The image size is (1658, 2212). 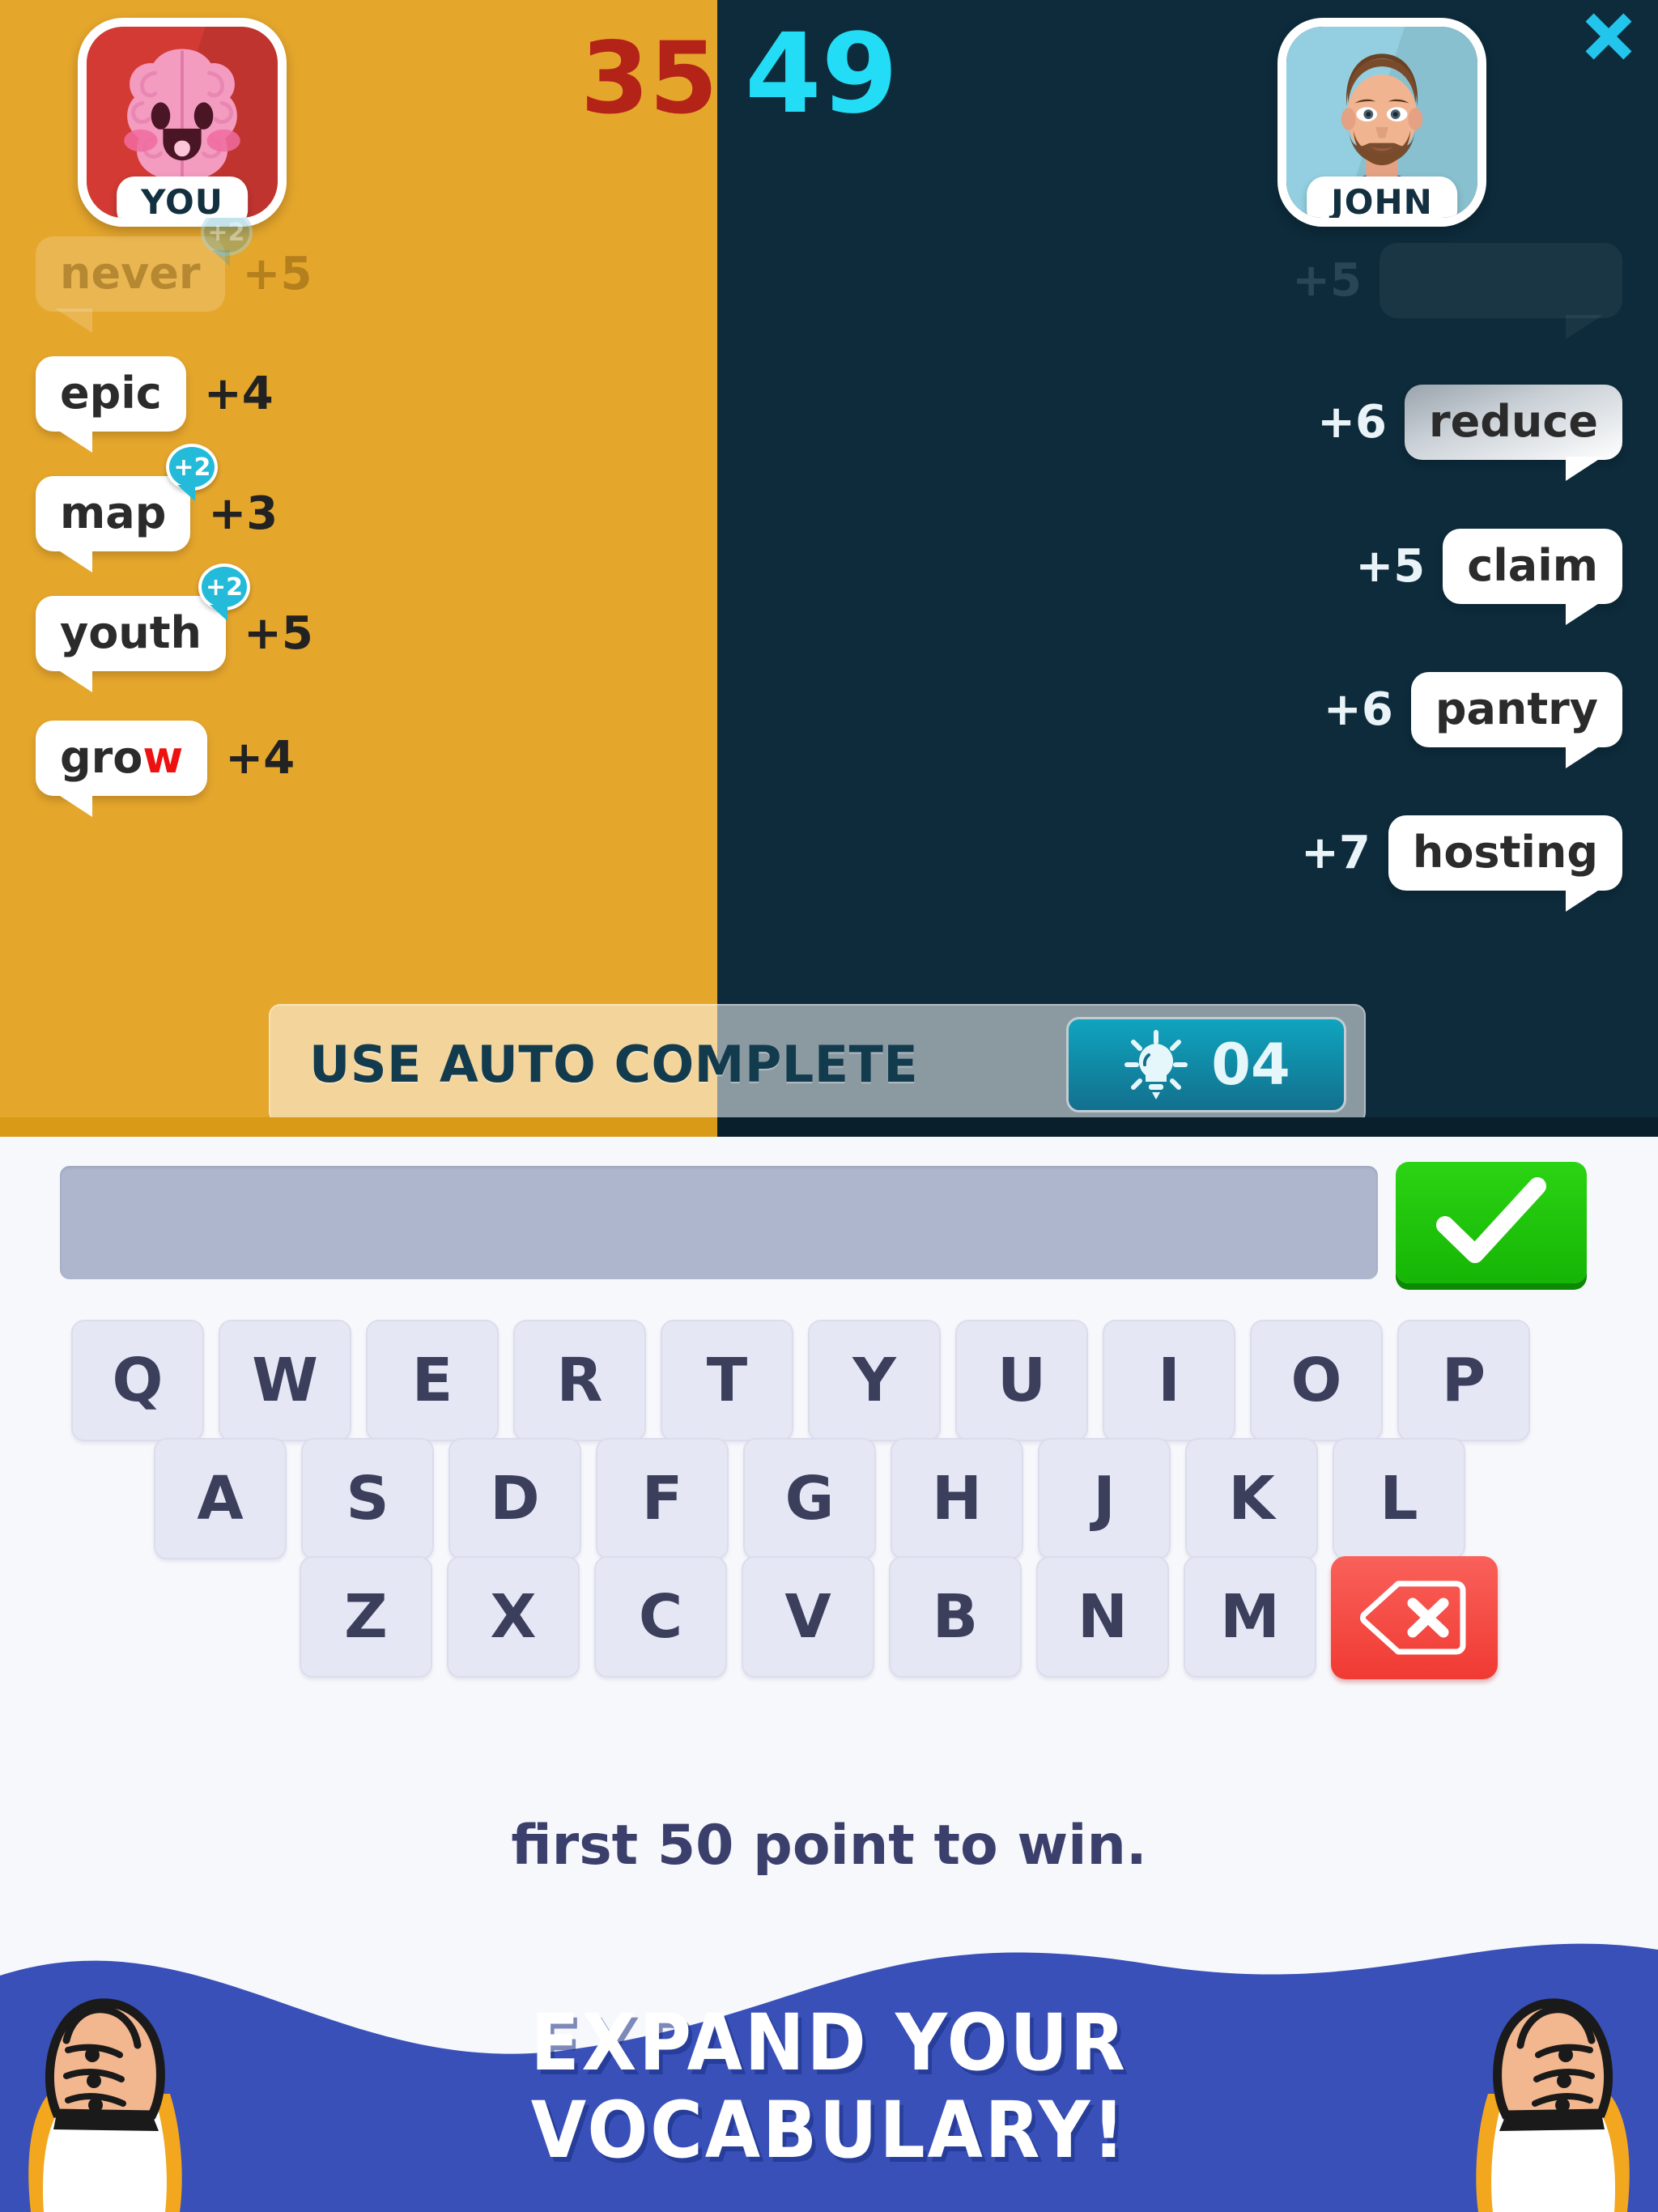 I want to click on key-t: T, so click(x=727, y=1381).